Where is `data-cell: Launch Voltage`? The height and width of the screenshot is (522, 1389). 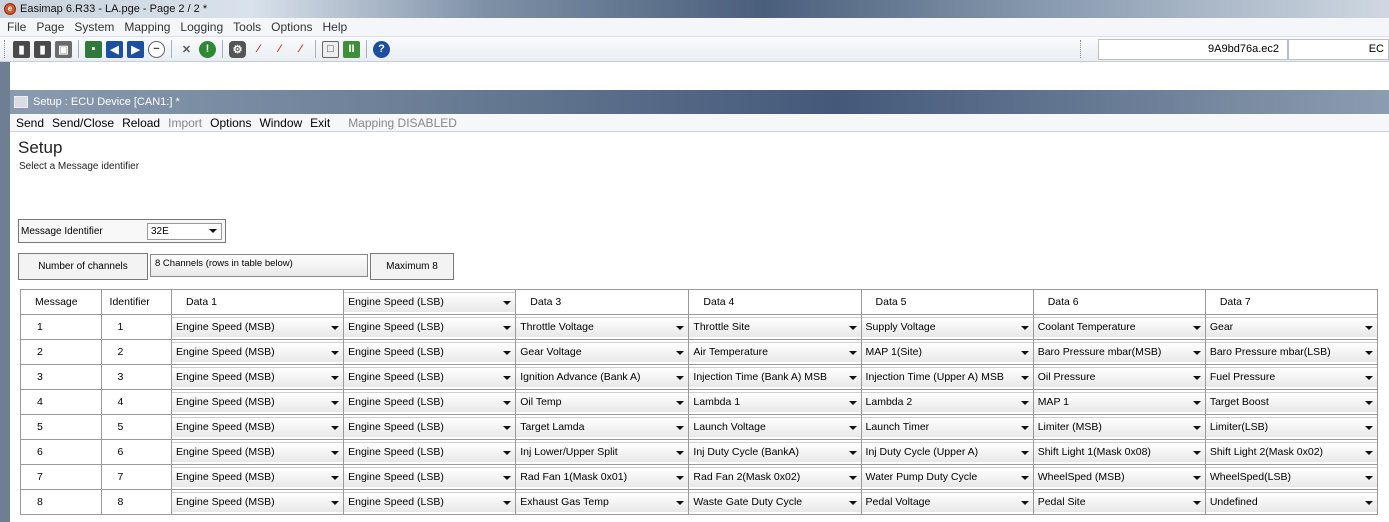
data-cell: Launch Voltage is located at coordinates (775, 427).